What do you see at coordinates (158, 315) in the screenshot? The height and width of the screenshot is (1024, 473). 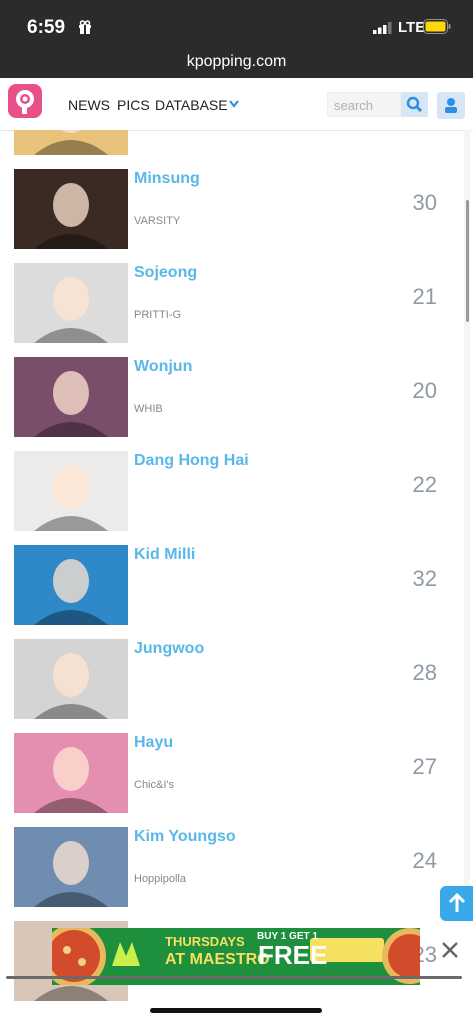 I see `idol-group: PRITTI-G` at bounding box center [158, 315].